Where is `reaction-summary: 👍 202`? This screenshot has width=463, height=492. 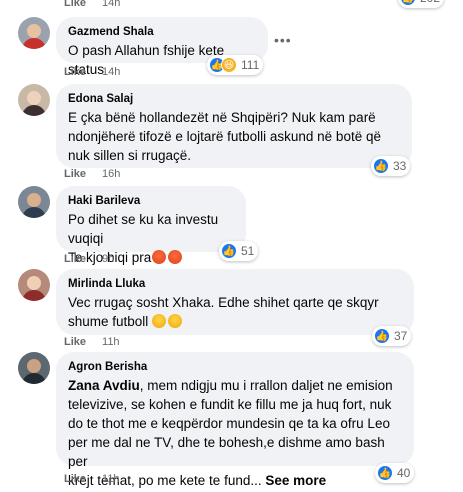
reaction-summary: 👍 202 is located at coordinates (421, 4).